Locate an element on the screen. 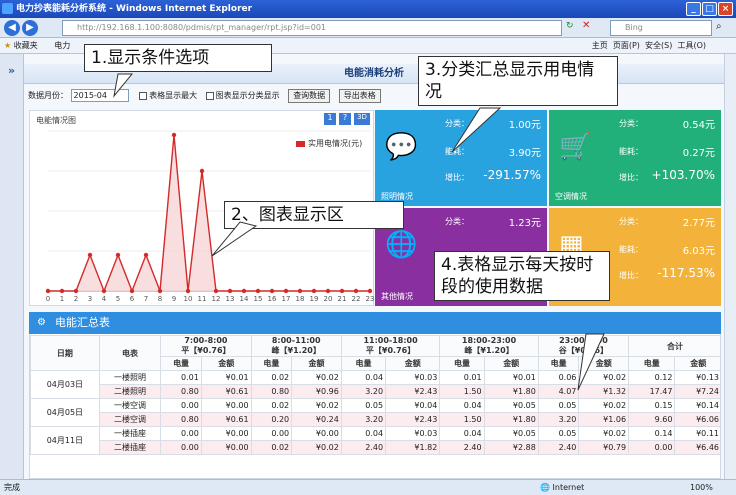 Image resolution: width=736 pixels, height=495 pixels. table-cell: ¥0.14 is located at coordinates (697, 405).